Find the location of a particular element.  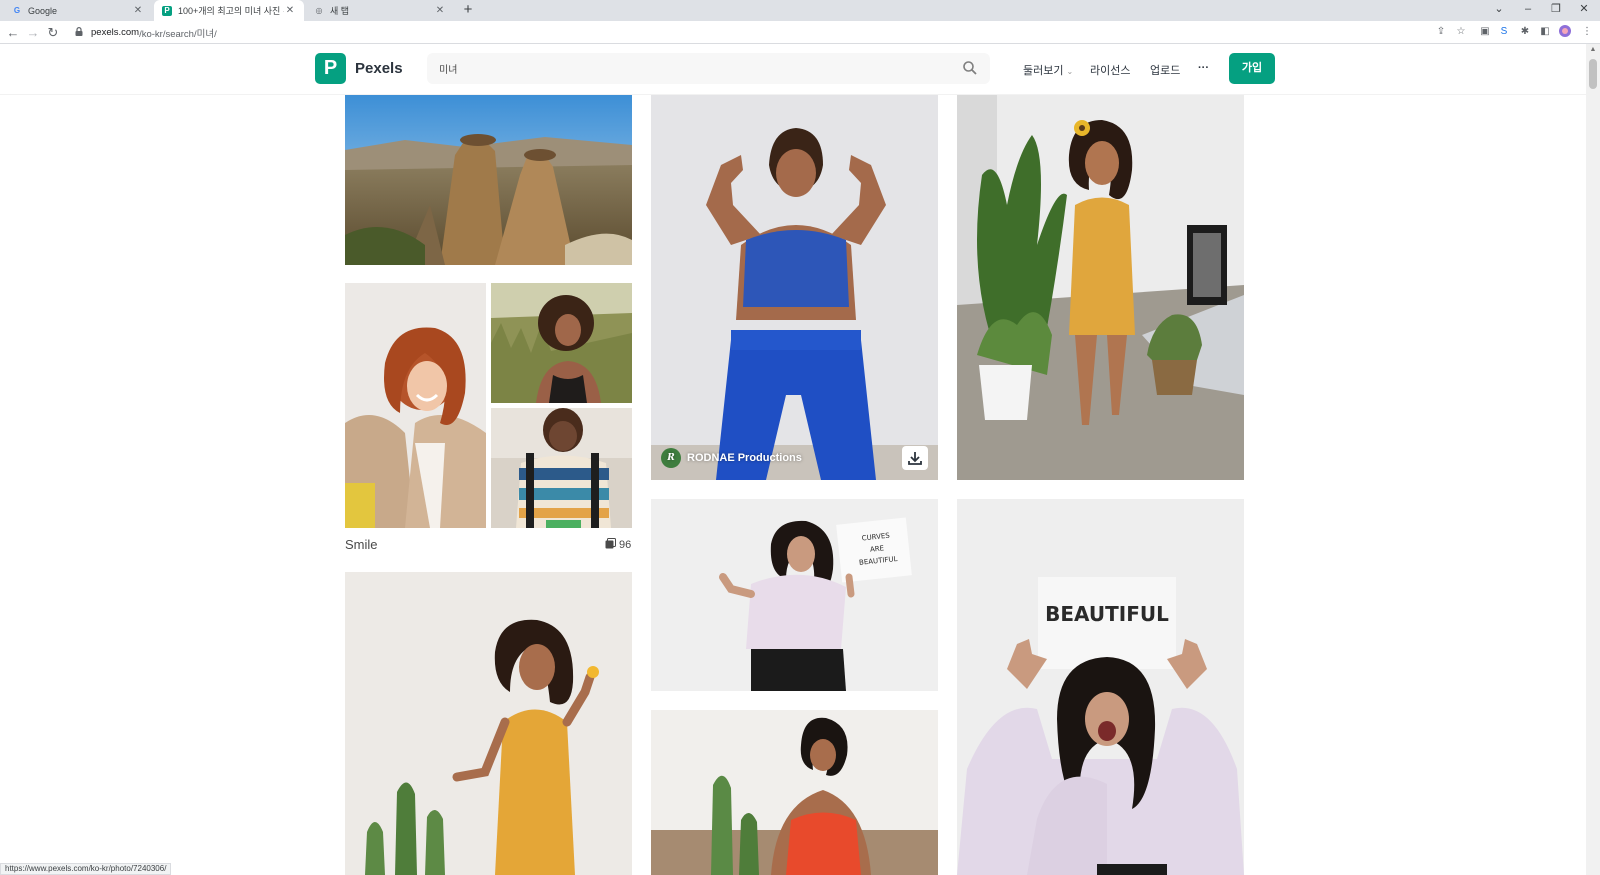

newtab-favicon-icon: ◎ is located at coordinates (319, 10).